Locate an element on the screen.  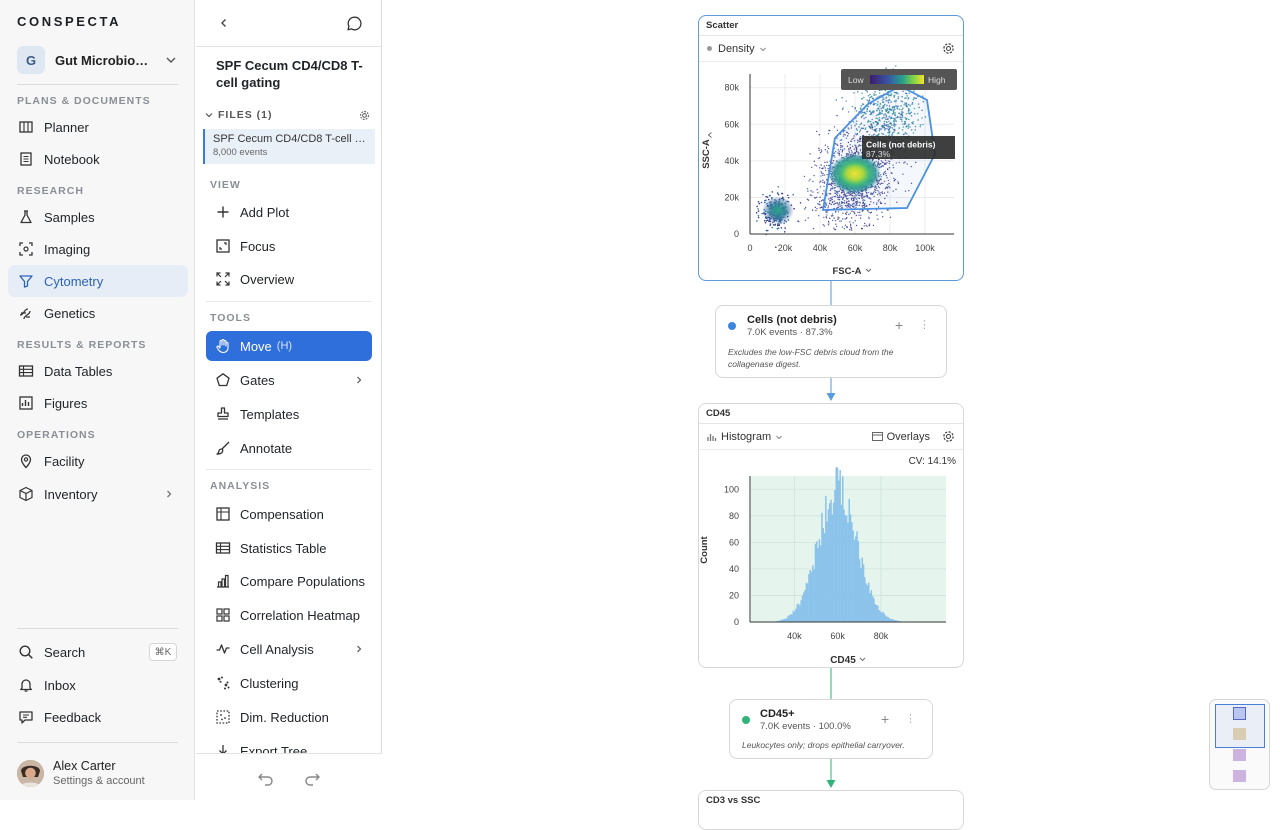
section-results-reports: RESULTS & REPORTS is located at coordinates (82, 345).